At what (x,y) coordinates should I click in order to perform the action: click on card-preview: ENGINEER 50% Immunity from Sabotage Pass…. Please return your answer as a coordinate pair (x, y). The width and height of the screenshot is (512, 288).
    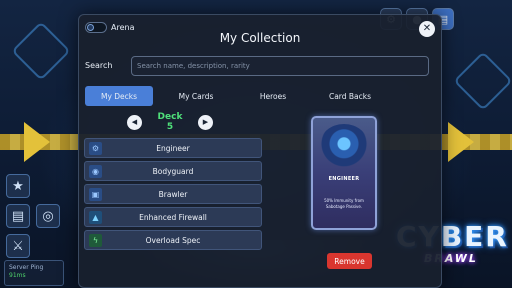
    Looking at the image, I should click on (344, 173).